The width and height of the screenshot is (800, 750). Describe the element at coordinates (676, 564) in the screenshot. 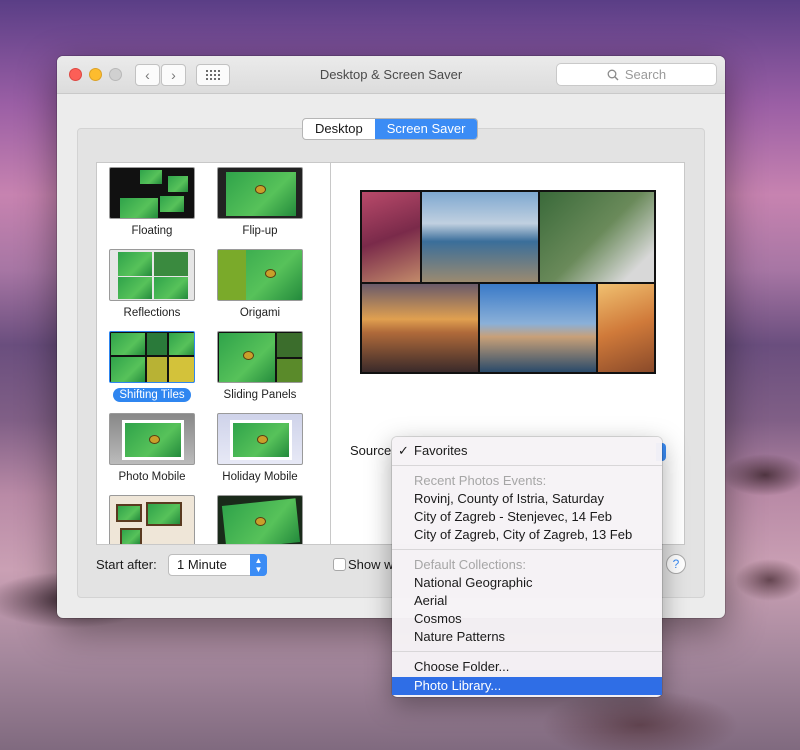

I see `help-button: ?` at that location.